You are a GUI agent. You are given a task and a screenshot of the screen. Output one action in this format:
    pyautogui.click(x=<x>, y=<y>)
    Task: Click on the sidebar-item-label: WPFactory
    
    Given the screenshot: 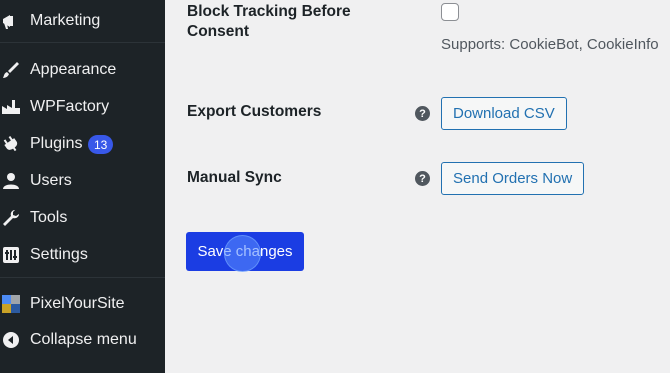 What is the action you would take?
    pyautogui.click(x=70, y=106)
    